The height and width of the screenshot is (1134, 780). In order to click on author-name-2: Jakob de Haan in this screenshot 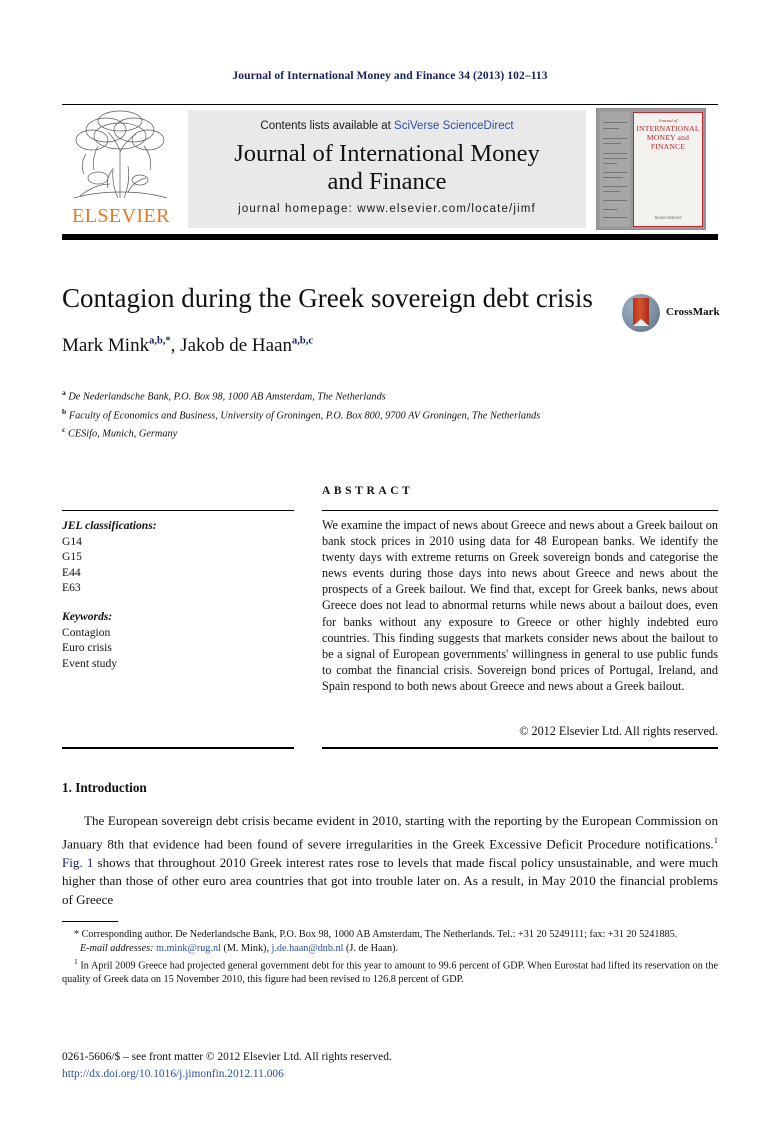, I will do `click(236, 345)`.